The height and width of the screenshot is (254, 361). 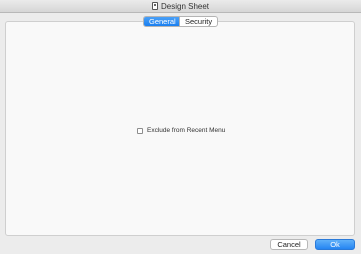 What do you see at coordinates (198, 21) in the screenshot?
I see `tab-security: Security` at bounding box center [198, 21].